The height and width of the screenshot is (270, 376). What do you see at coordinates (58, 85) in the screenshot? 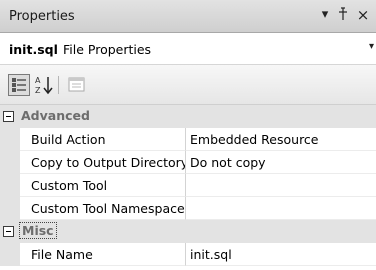
I see `toolbar-separator` at bounding box center [58, 85].